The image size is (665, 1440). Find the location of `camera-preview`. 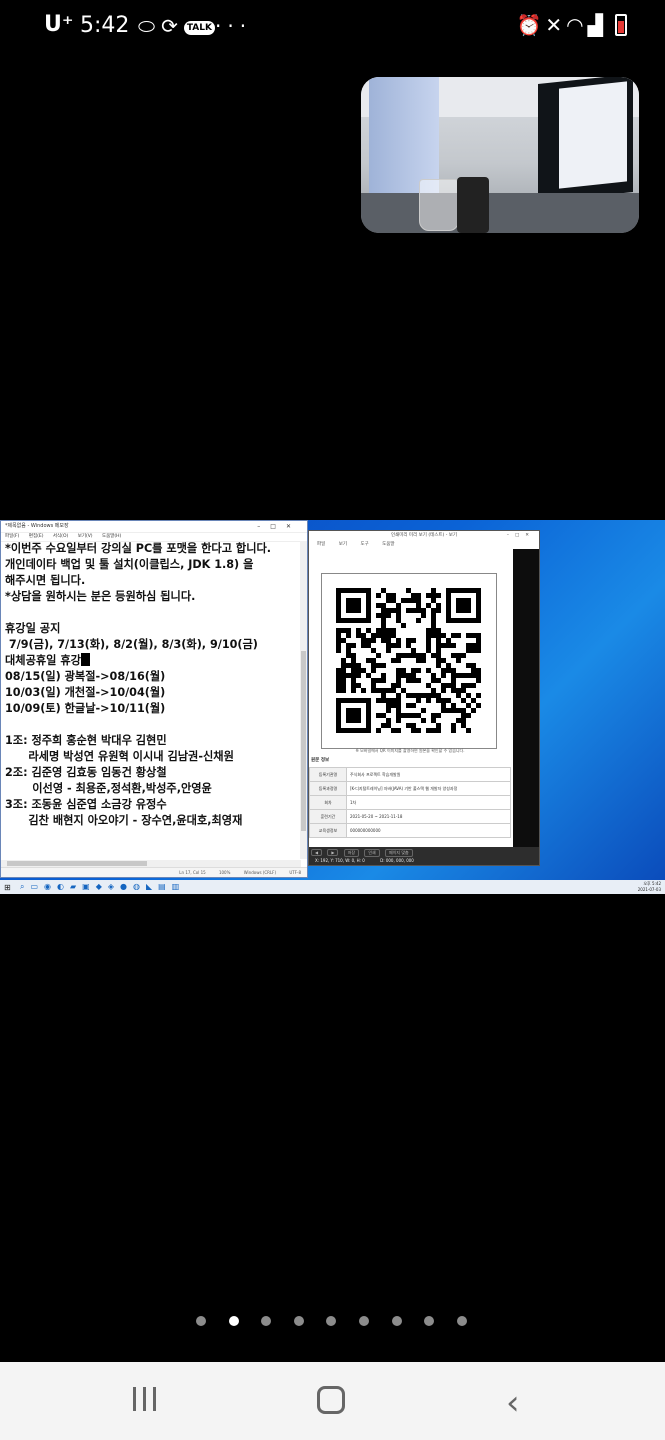

camera-preview is located at coordinates (500, 155).